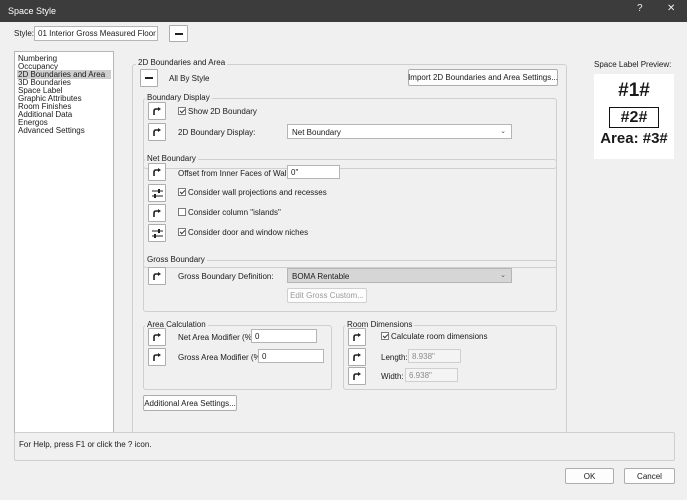 The width and height of the screenshot is (687, 500). What do you see at coordinates (182, 232) in the screenshot?
I see `door-window-niches-checkbox` at bounding box center [182, 232].